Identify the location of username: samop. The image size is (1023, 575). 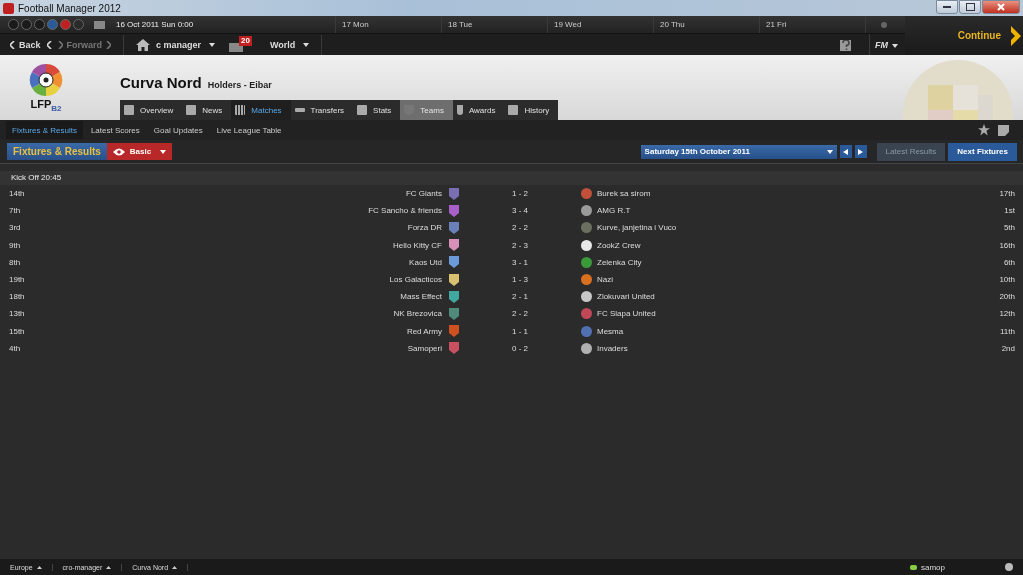
(933, 567).